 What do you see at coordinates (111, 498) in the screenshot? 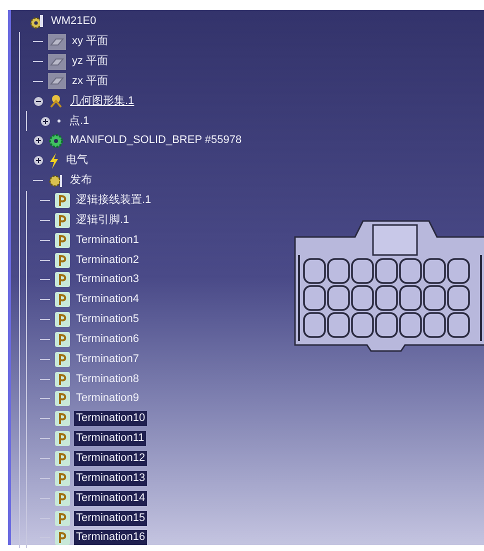
I see `tree-item: Termination14` at bounding box center [111, 498].